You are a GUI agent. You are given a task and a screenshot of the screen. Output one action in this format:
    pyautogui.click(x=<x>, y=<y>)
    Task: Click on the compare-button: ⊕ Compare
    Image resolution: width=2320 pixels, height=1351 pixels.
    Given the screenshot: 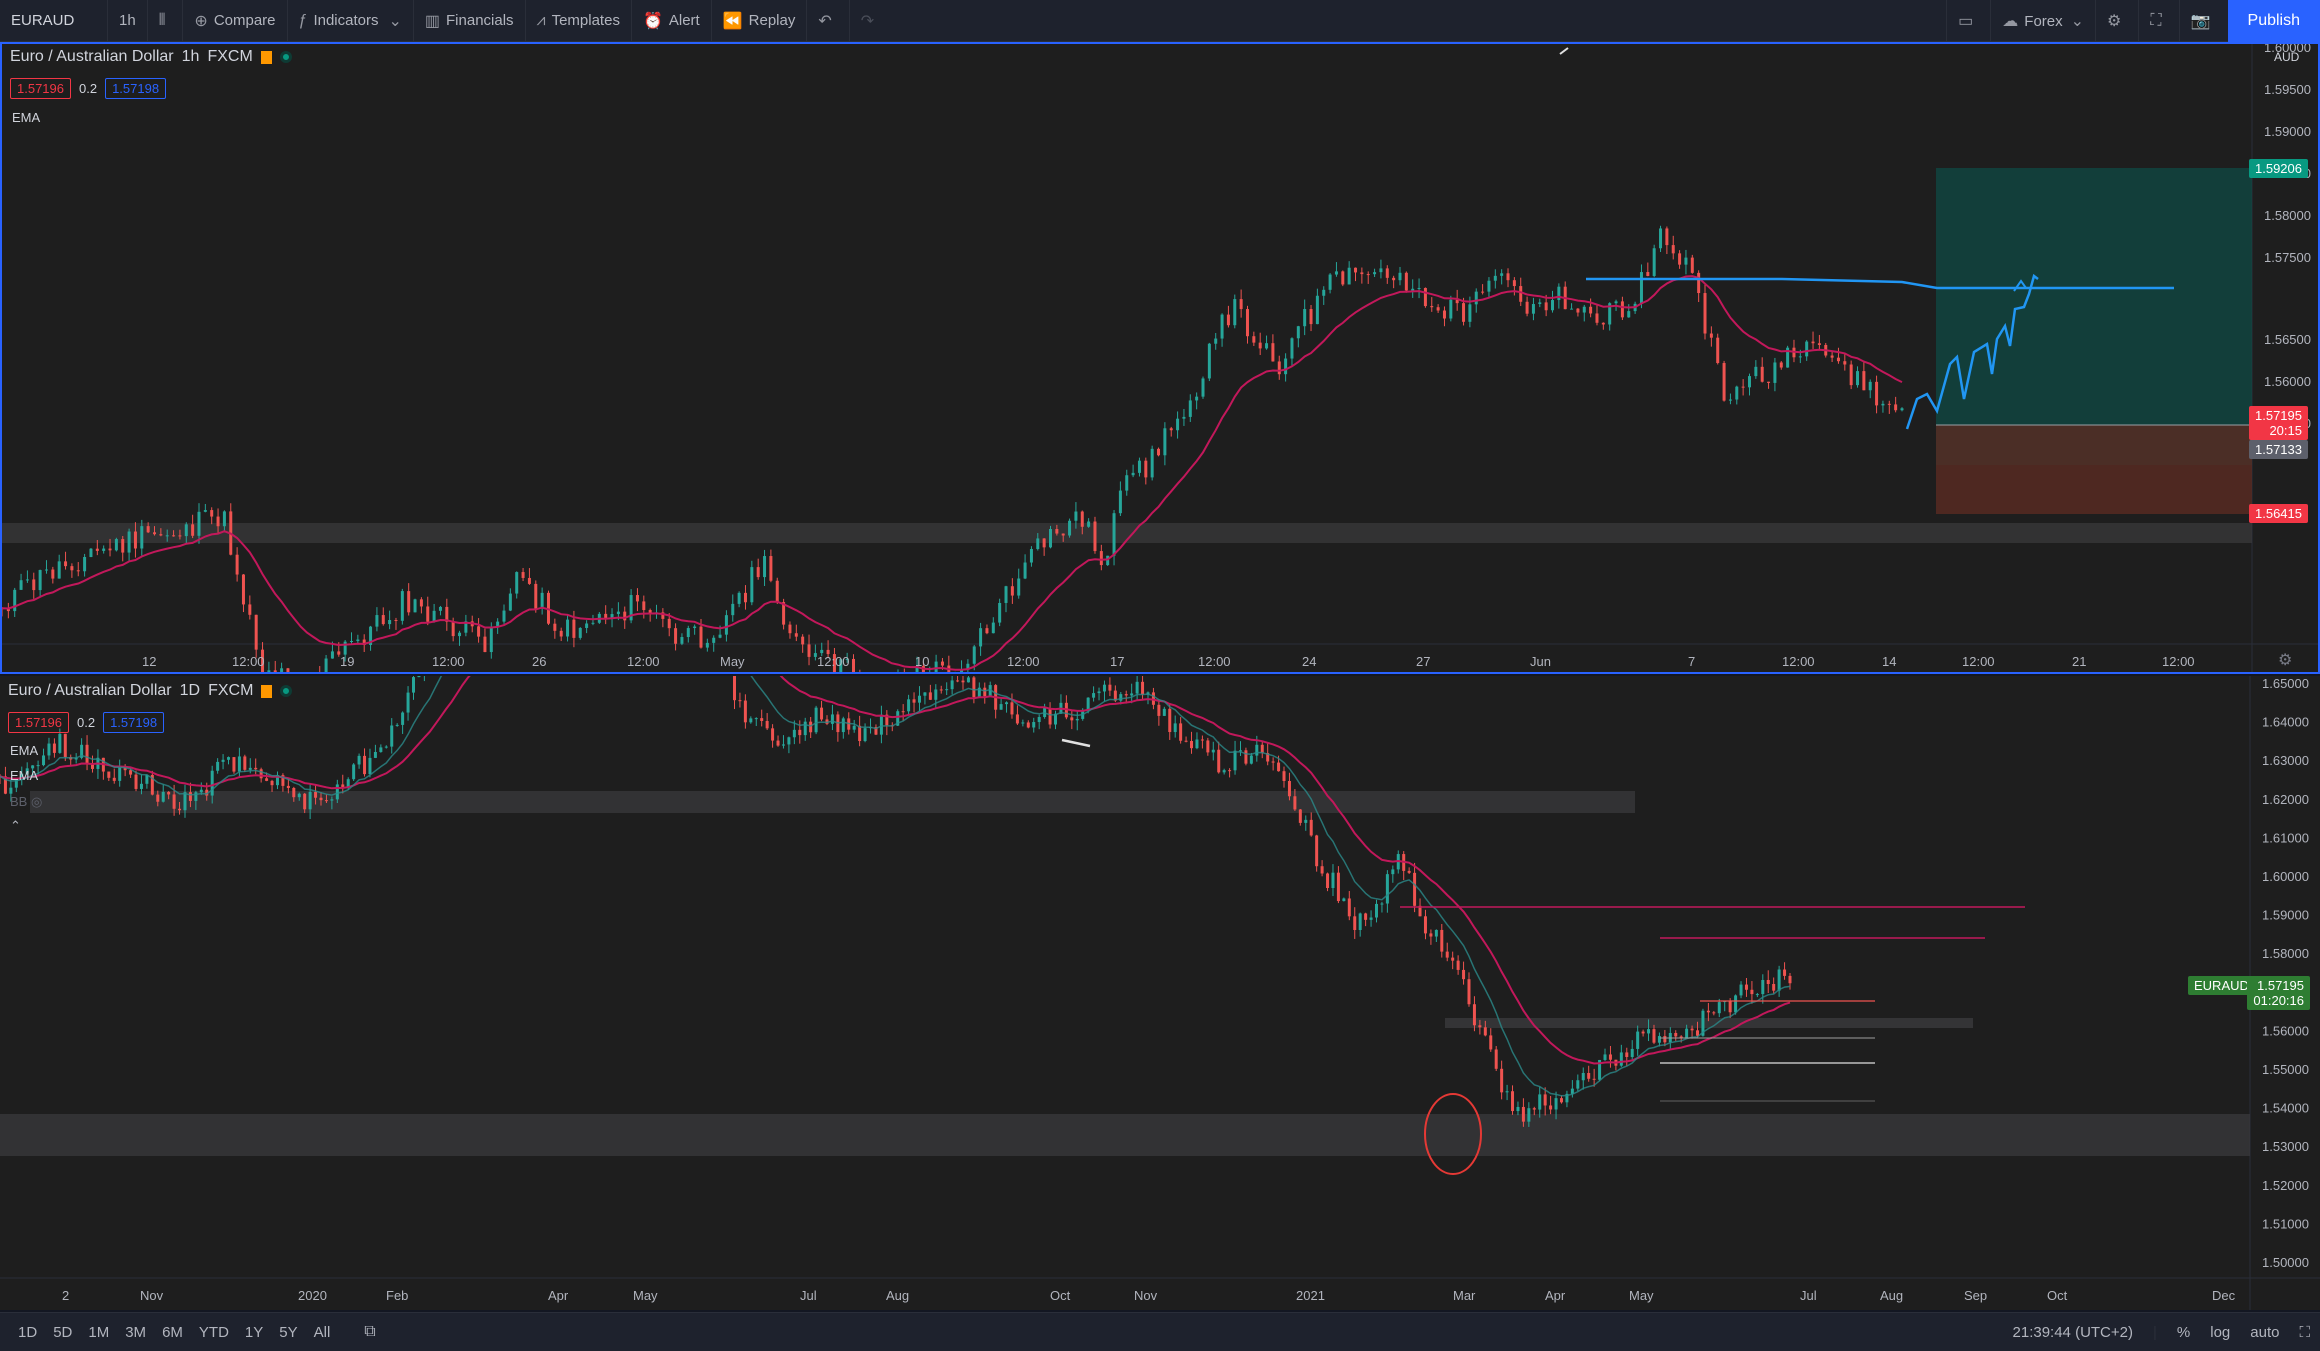 What is the action you would take?
    pyautogui.click(x=235, y=21)
    